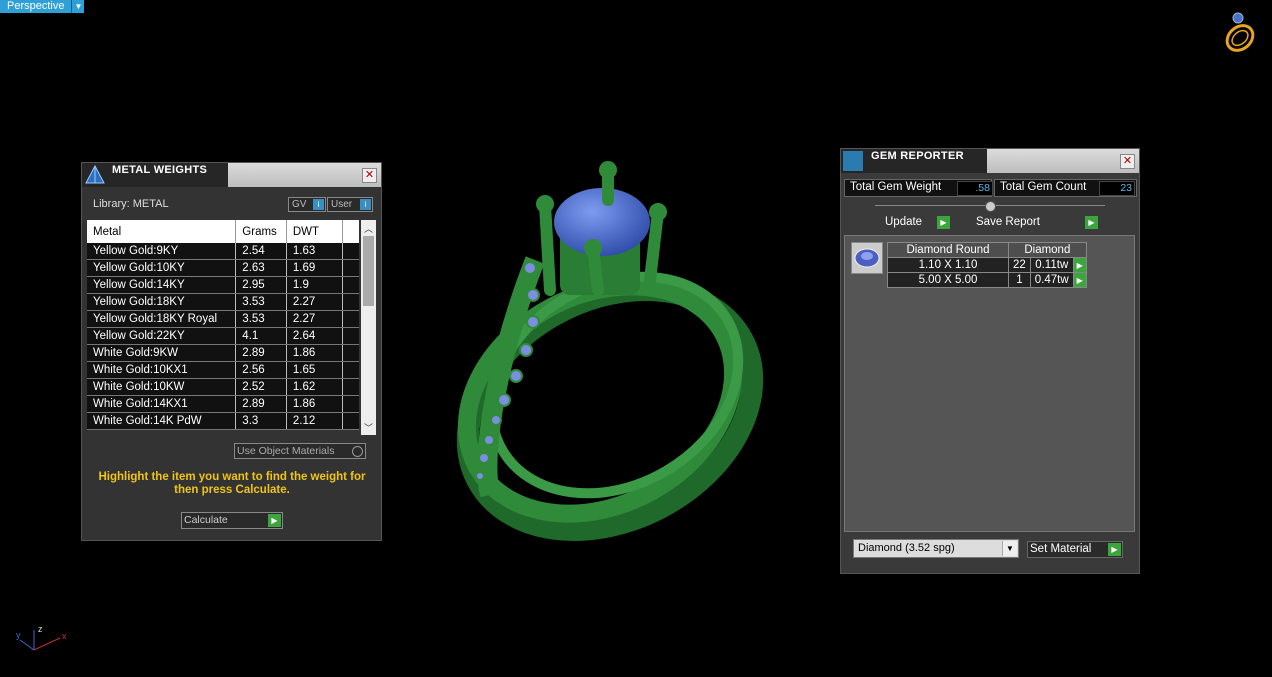 The width and height of the screenshot is (1272, 677). I want to click on dwt-cell: 1.9, so click(315, 285).